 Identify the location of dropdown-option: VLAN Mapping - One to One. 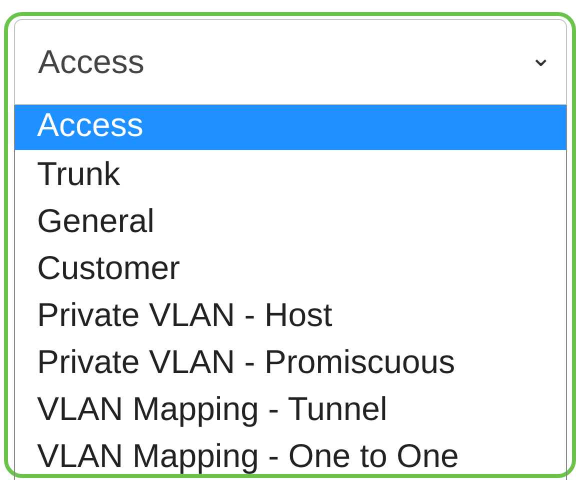
(290, 455).